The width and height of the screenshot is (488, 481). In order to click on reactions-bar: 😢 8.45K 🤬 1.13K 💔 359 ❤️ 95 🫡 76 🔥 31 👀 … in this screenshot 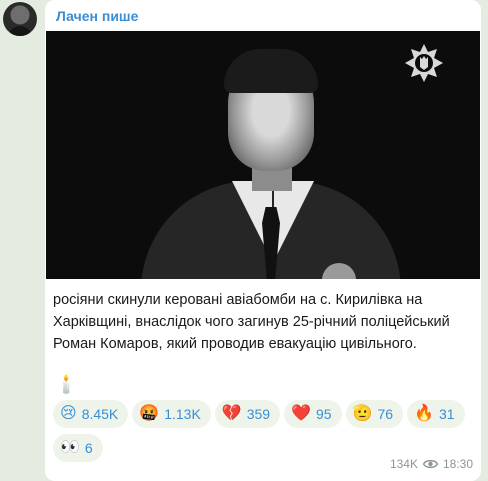, I will do `click(263, 431)`.